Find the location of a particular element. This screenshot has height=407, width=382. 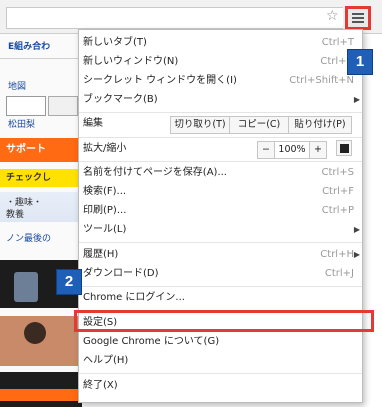

address-bar is located at coordinates (174, 18).